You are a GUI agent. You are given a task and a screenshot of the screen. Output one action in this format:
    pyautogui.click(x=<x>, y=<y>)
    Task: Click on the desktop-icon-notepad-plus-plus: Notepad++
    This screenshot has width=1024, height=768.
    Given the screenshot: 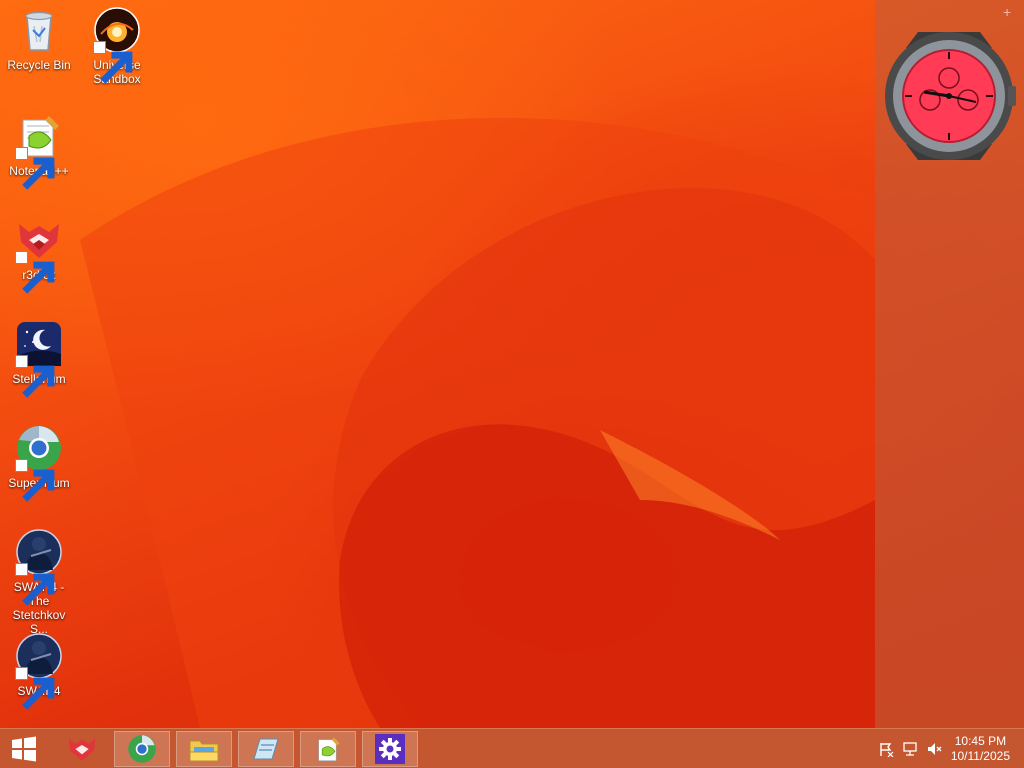 What is the action you would take?
    pyautogui.click(x=39, y=151)
    